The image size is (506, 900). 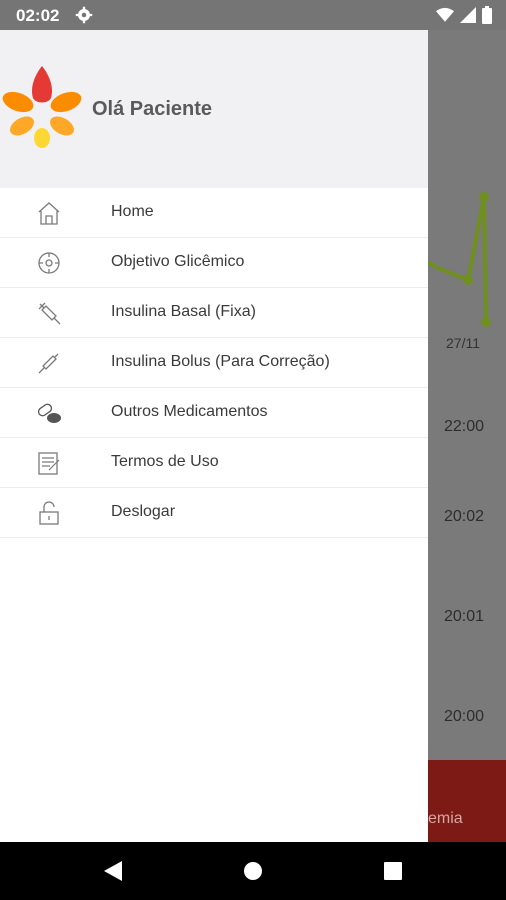 I want to click on reading-time: 20:00, so click(x=464, y=716).